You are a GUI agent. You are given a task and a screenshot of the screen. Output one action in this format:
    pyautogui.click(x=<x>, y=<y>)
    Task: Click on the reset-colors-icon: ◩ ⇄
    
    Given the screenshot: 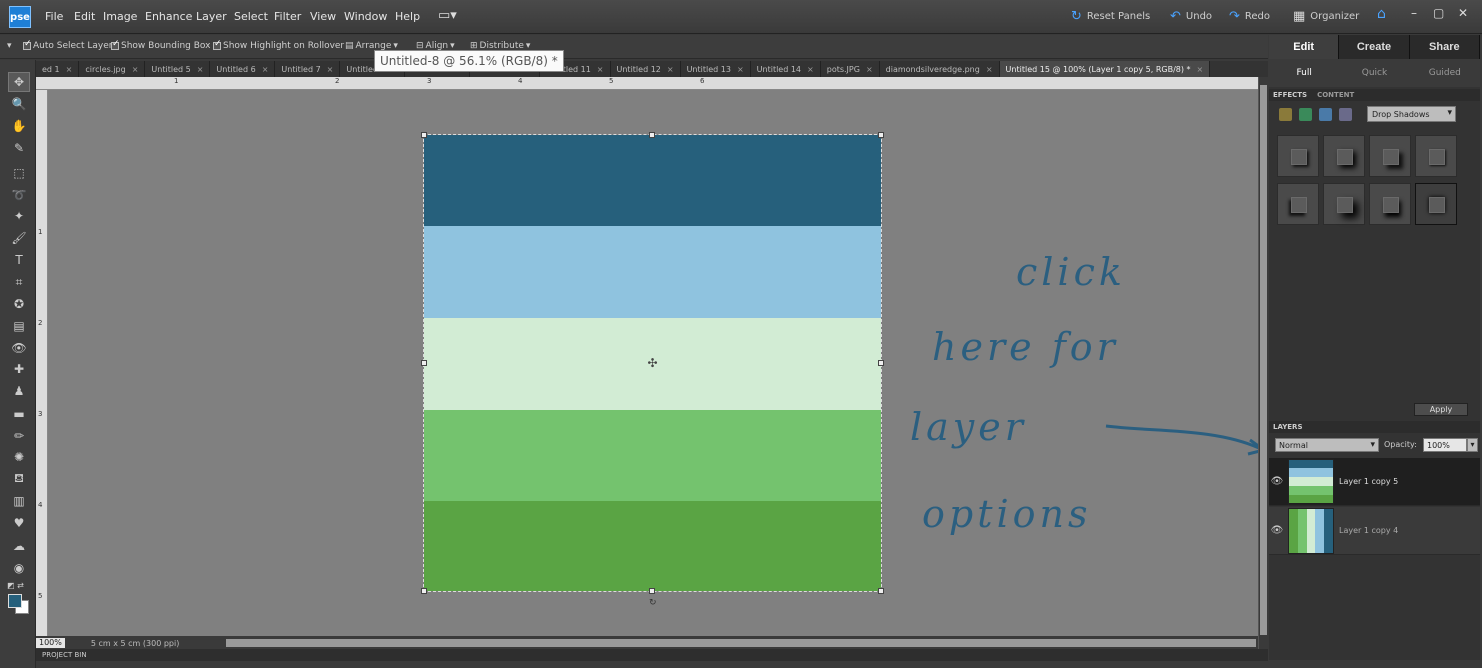 What is the action you would take?
    pyautogui.click(x=15, y=585)
    